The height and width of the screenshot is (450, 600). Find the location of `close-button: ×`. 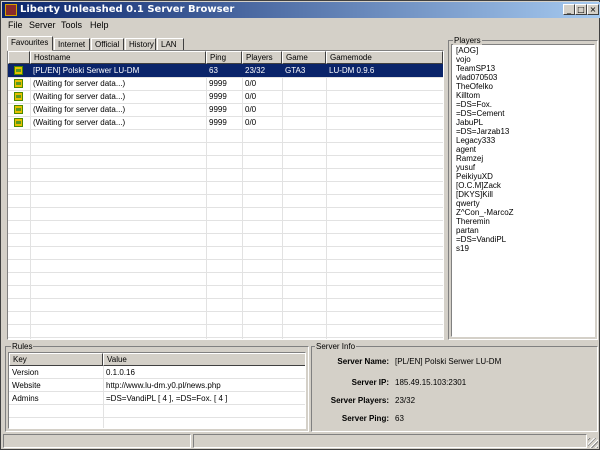

close-button: × is located at coordinates (593, 9).